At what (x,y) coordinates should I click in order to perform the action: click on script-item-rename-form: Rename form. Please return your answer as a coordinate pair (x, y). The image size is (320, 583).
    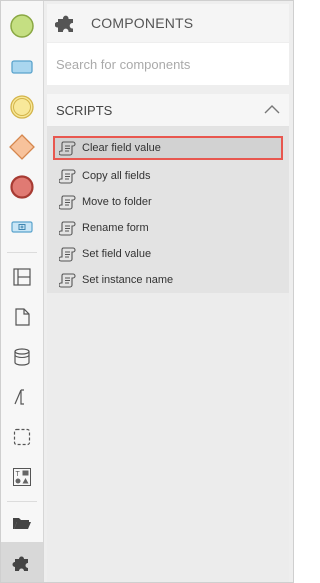
    Looking at the image, I should click on (168, 228).